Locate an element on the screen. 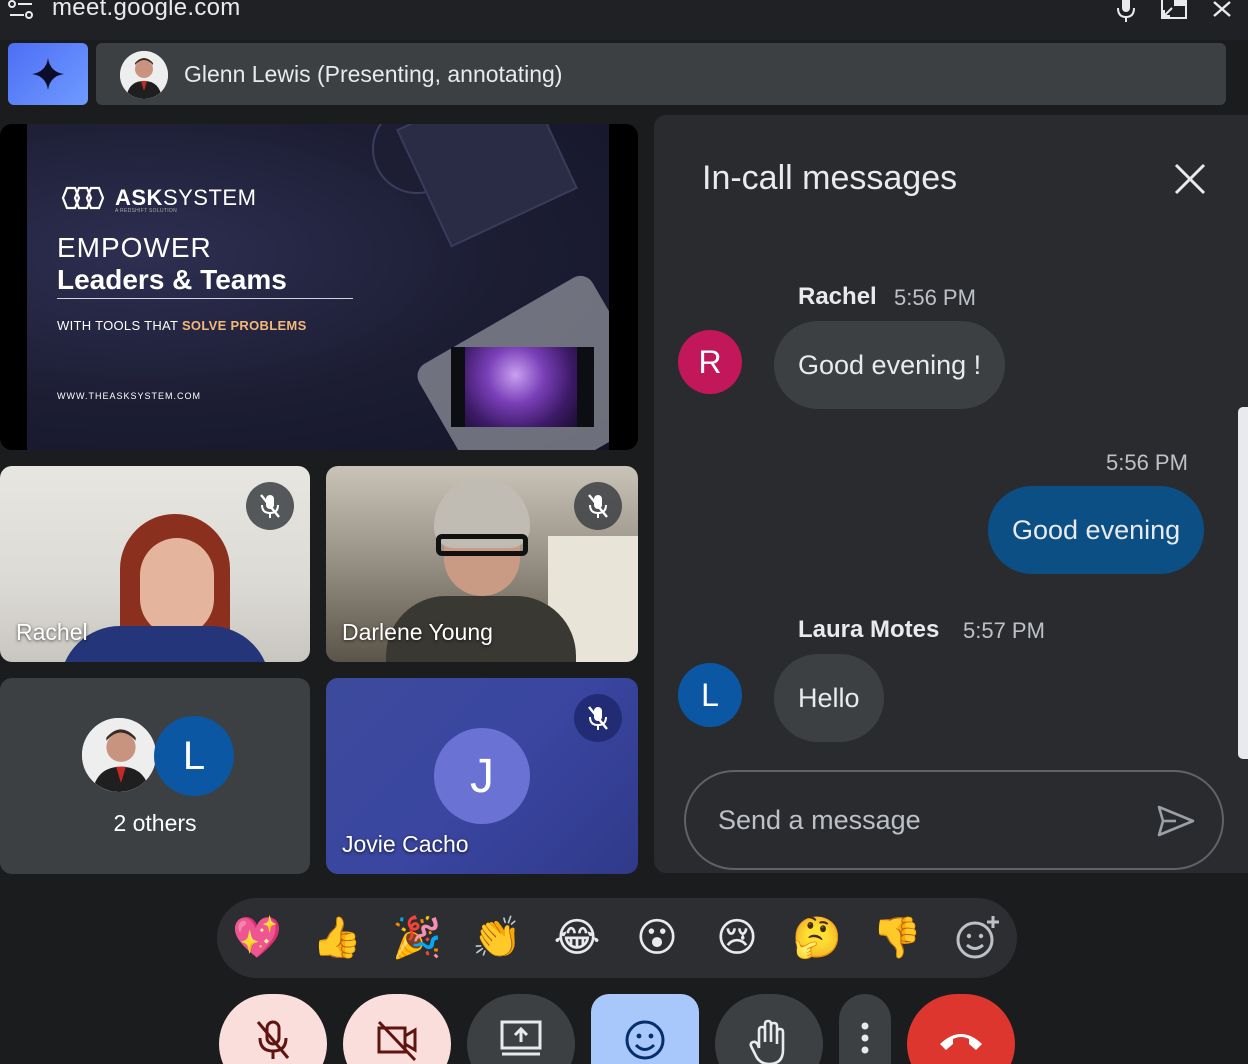 The image size is (1248, 1064). presenter-banner: Glenn Lewis (Presenting, annotating) is located at coordinates (661, 74).